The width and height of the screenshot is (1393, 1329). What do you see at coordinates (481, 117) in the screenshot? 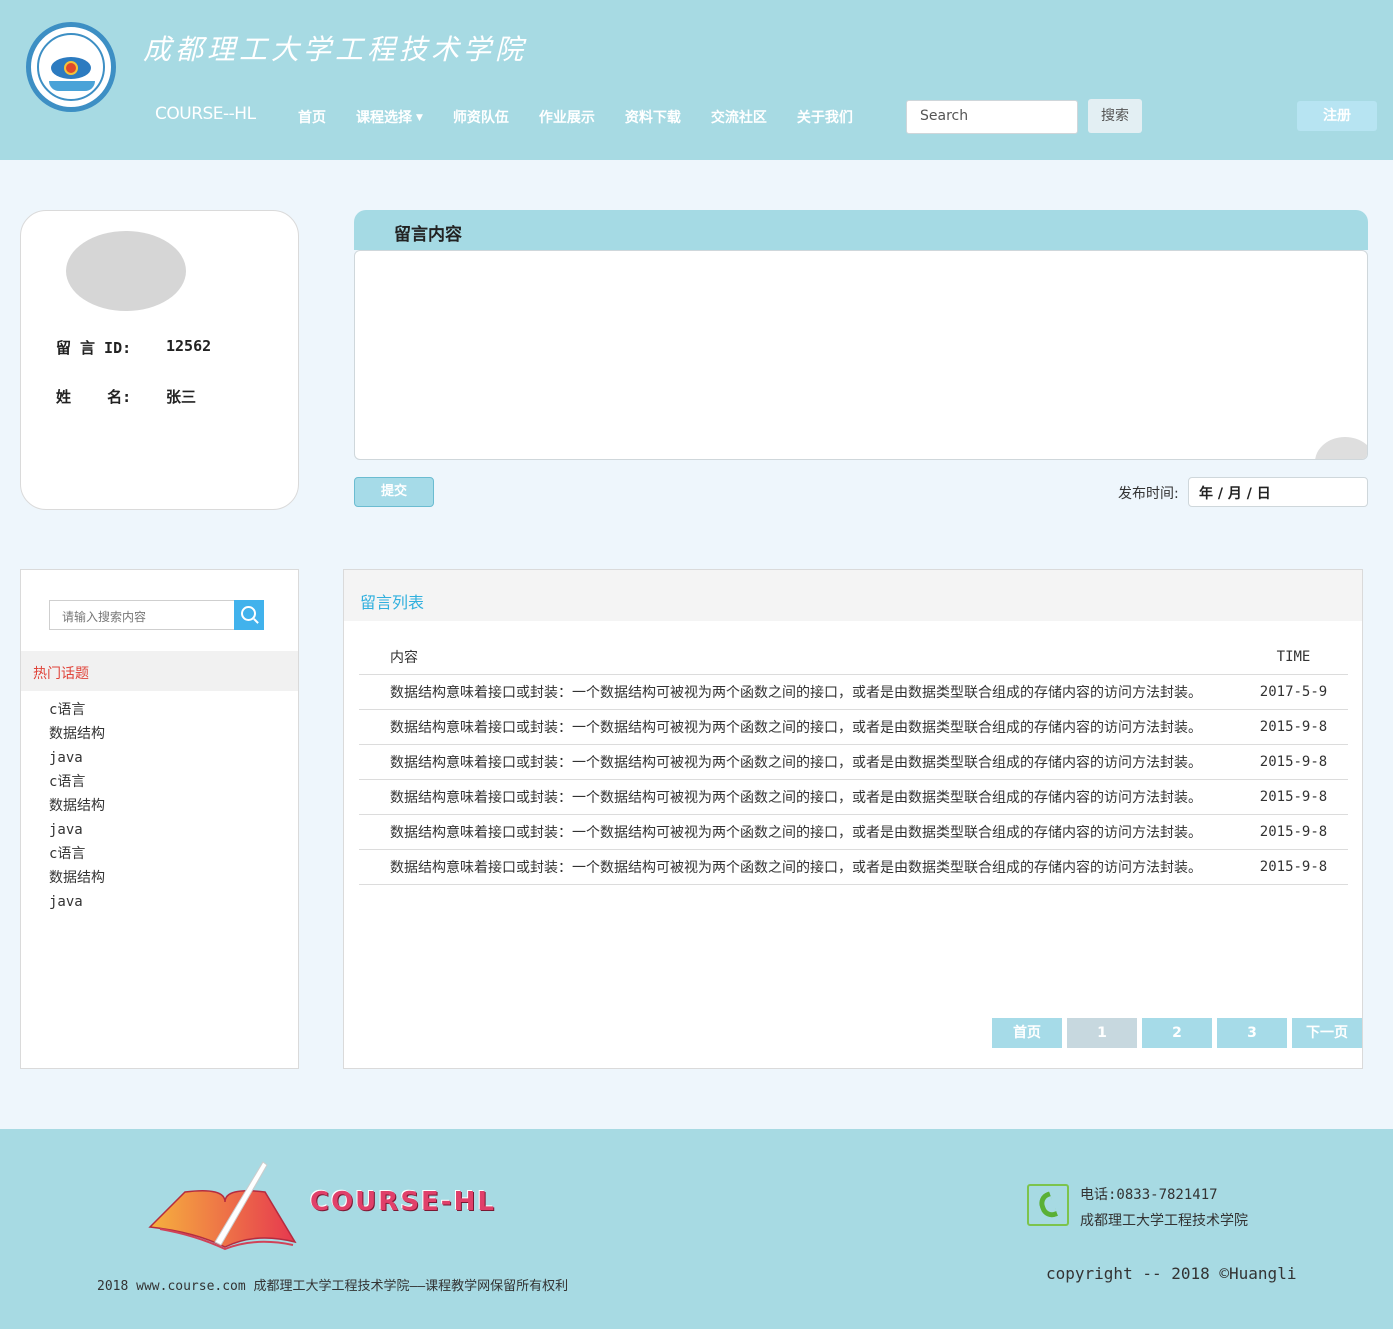
I see `nav-item-faculty: 师资队伍` at bounding box center [481, 117].